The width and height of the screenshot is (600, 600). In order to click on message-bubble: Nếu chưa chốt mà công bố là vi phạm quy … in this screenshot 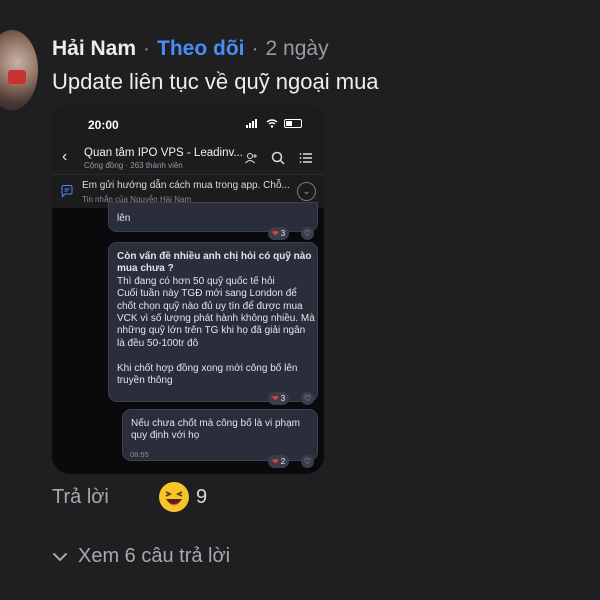, I will do `click(220, 435)`.